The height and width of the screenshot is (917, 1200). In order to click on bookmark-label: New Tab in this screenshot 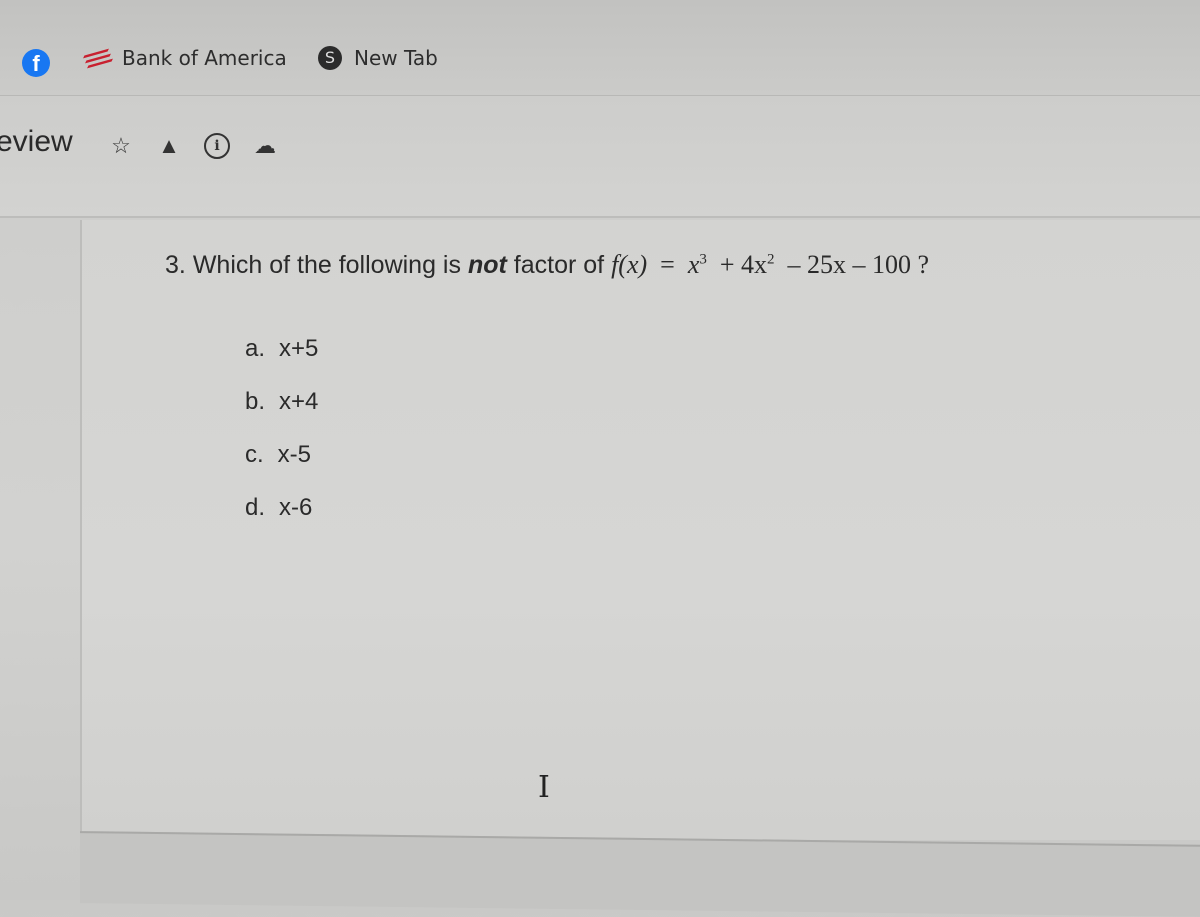, I will do `click(396, 58)`.